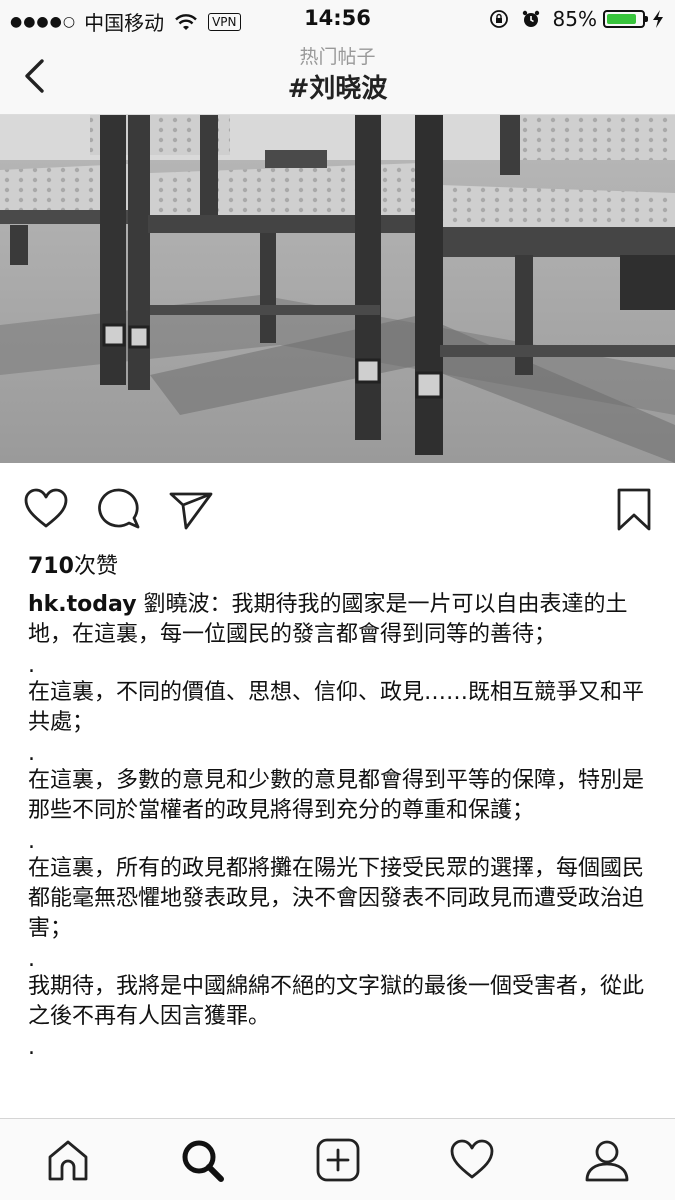 This screenshot has width=675, height=1200. What do you see at coordinates (337, 57) in the screenshot?
I see `nav-subtitle: 热门帖子` at bounding box center [337, 57].